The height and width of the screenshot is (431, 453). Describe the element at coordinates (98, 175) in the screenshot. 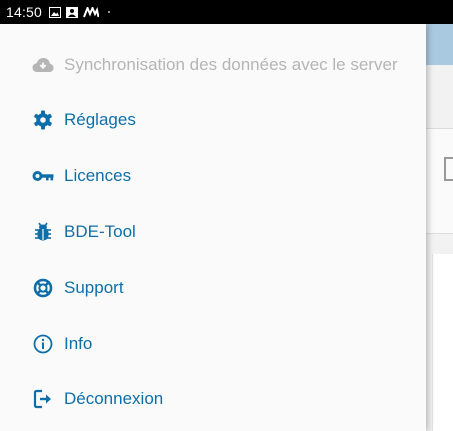

I see `menu-item-label: Licences` at that location.